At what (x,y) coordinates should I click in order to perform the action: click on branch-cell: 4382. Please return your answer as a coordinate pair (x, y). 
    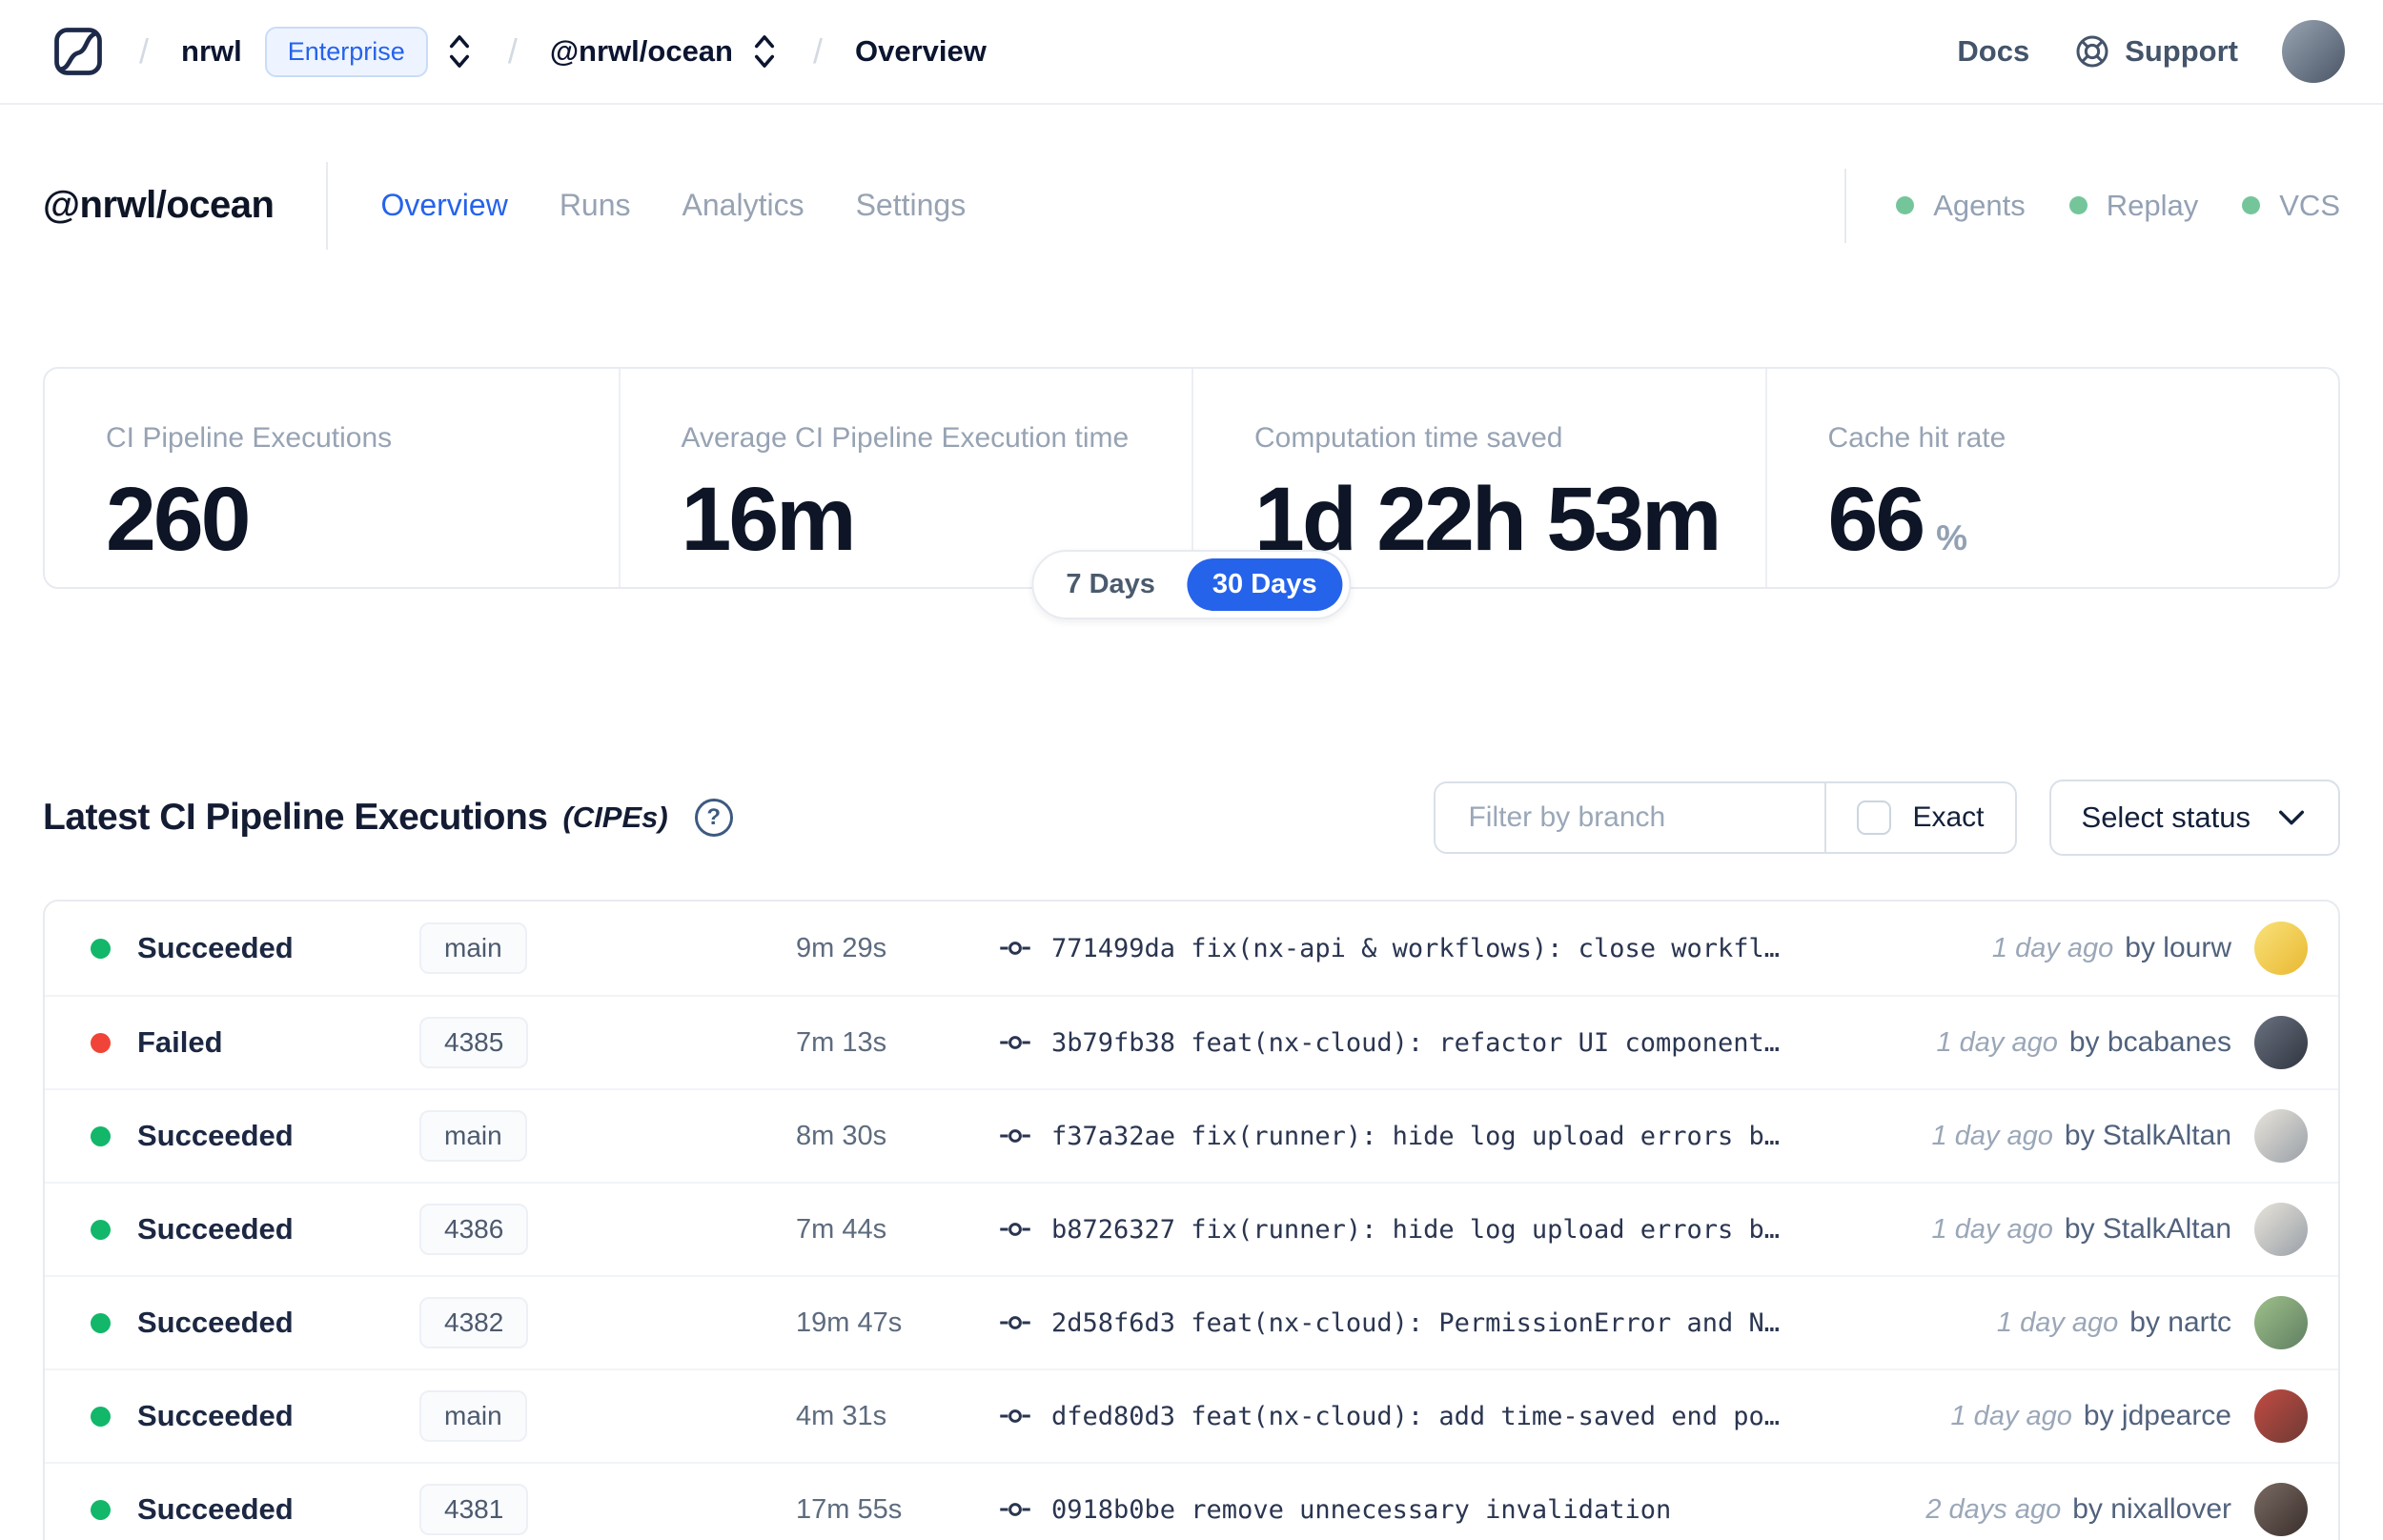
    Looking at the image, I should click on (608, 1322).